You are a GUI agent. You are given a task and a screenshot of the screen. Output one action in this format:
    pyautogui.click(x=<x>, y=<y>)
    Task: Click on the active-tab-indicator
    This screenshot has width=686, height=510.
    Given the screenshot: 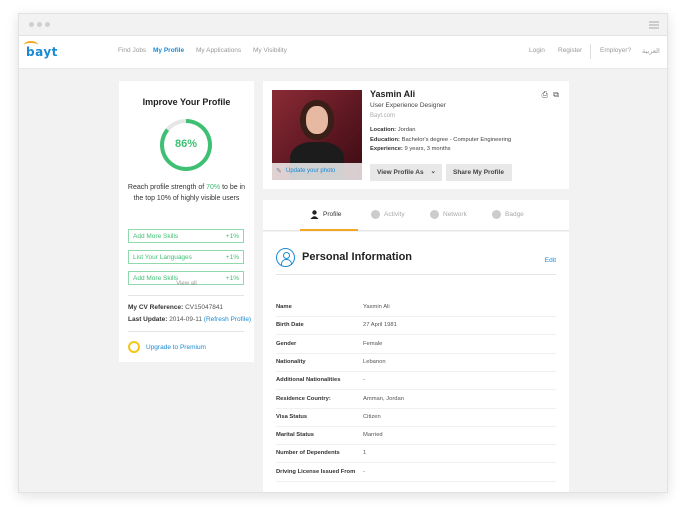 What is the action you would take?
    pyautogui.click(x=329, y=230)
    